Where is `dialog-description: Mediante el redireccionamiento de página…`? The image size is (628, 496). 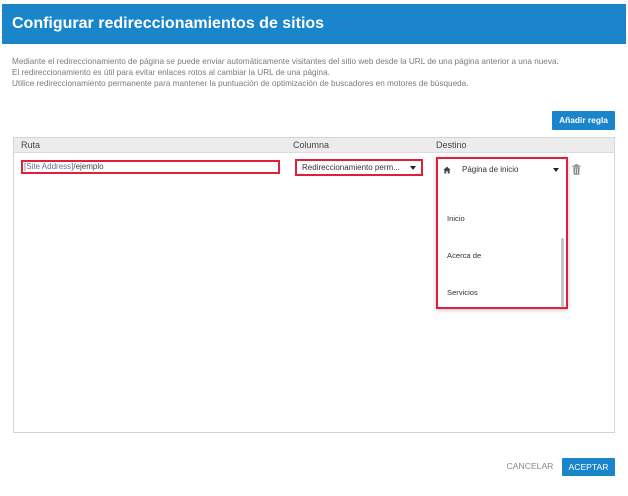
dialog-description: Mediante el redireccionamiento de página… is located at coordinates (315, 72).